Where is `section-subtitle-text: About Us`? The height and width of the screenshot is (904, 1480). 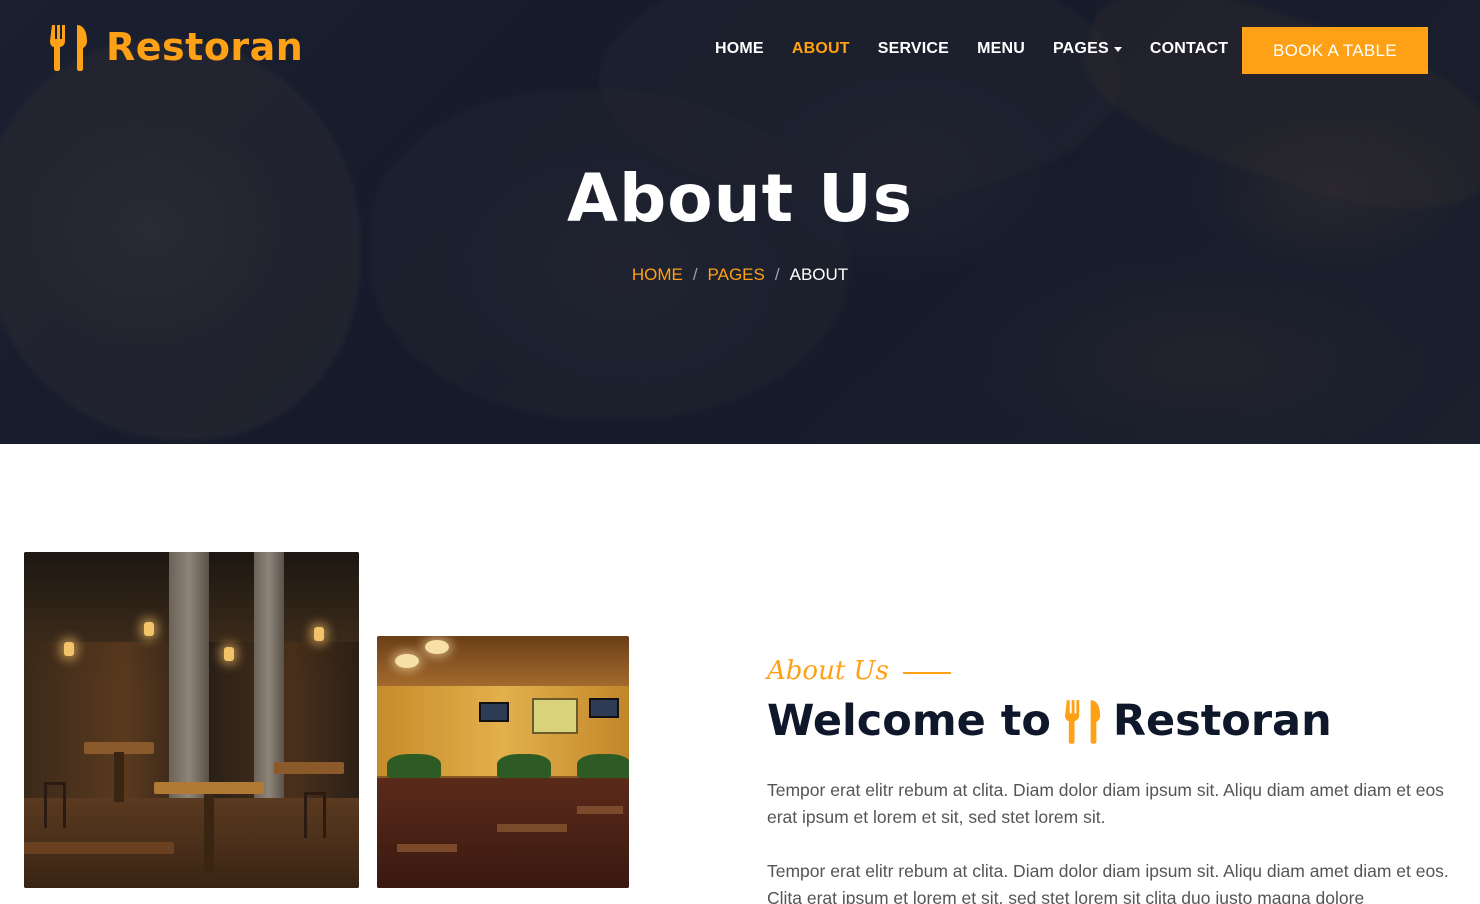 section-subtitle-text: About Us is located at coordinates (828, 671).